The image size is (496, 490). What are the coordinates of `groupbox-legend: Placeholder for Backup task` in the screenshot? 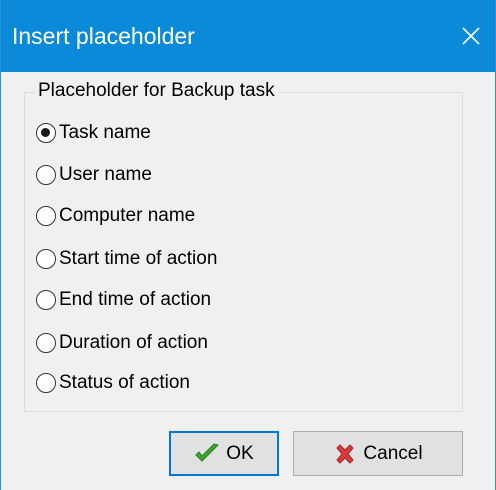 It's located at (156, 91).